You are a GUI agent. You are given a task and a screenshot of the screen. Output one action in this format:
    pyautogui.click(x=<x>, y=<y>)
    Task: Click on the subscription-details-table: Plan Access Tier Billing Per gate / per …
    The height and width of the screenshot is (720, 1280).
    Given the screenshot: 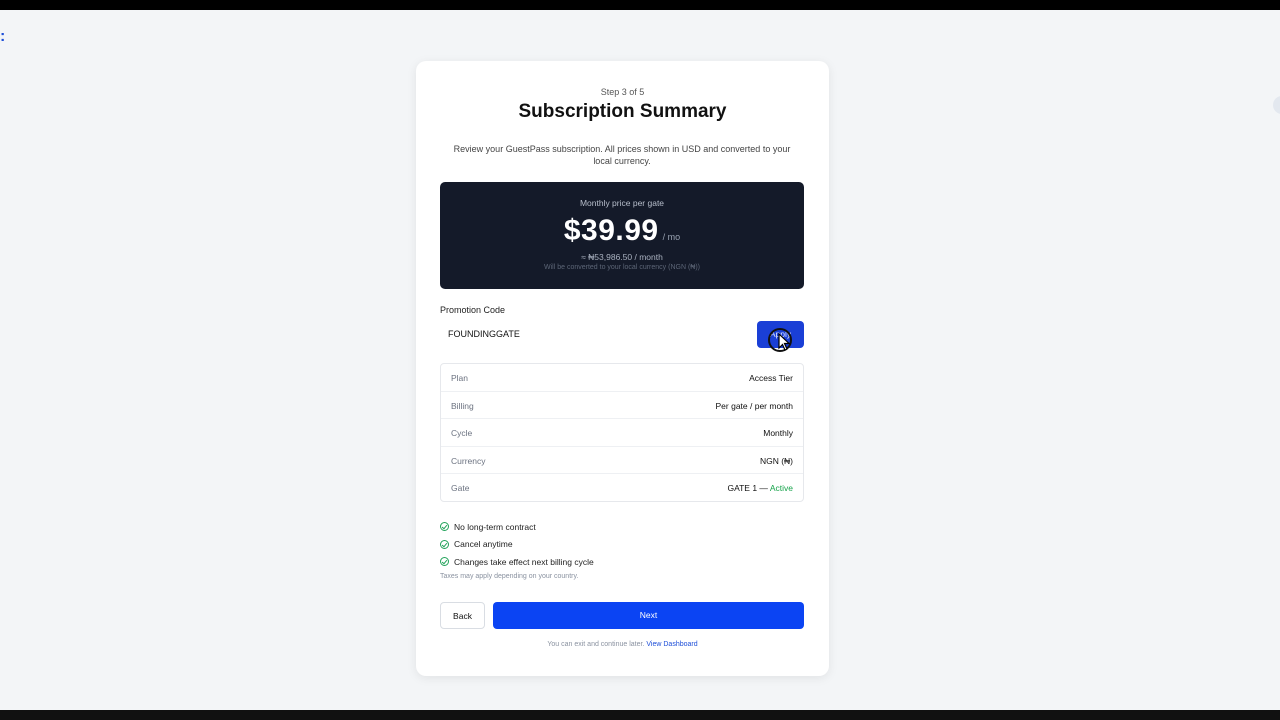 What is the action you would take?
    pyautogui.click(x=622, y=432)
    